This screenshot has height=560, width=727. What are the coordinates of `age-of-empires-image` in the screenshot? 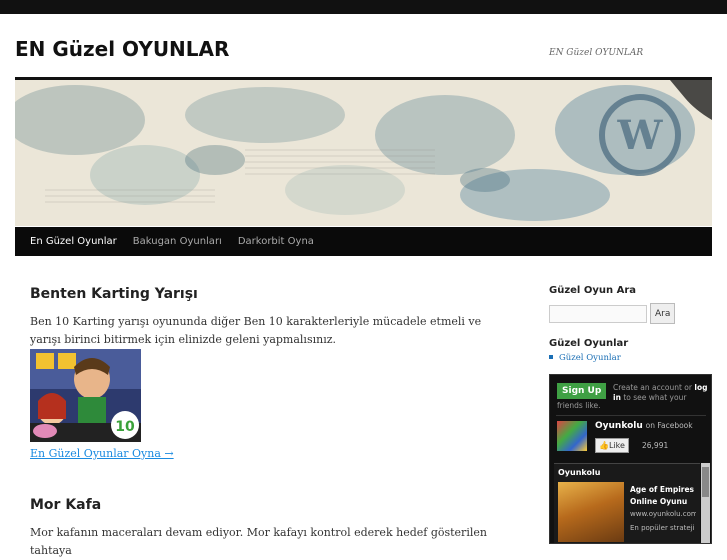 It's located at (591, 512).